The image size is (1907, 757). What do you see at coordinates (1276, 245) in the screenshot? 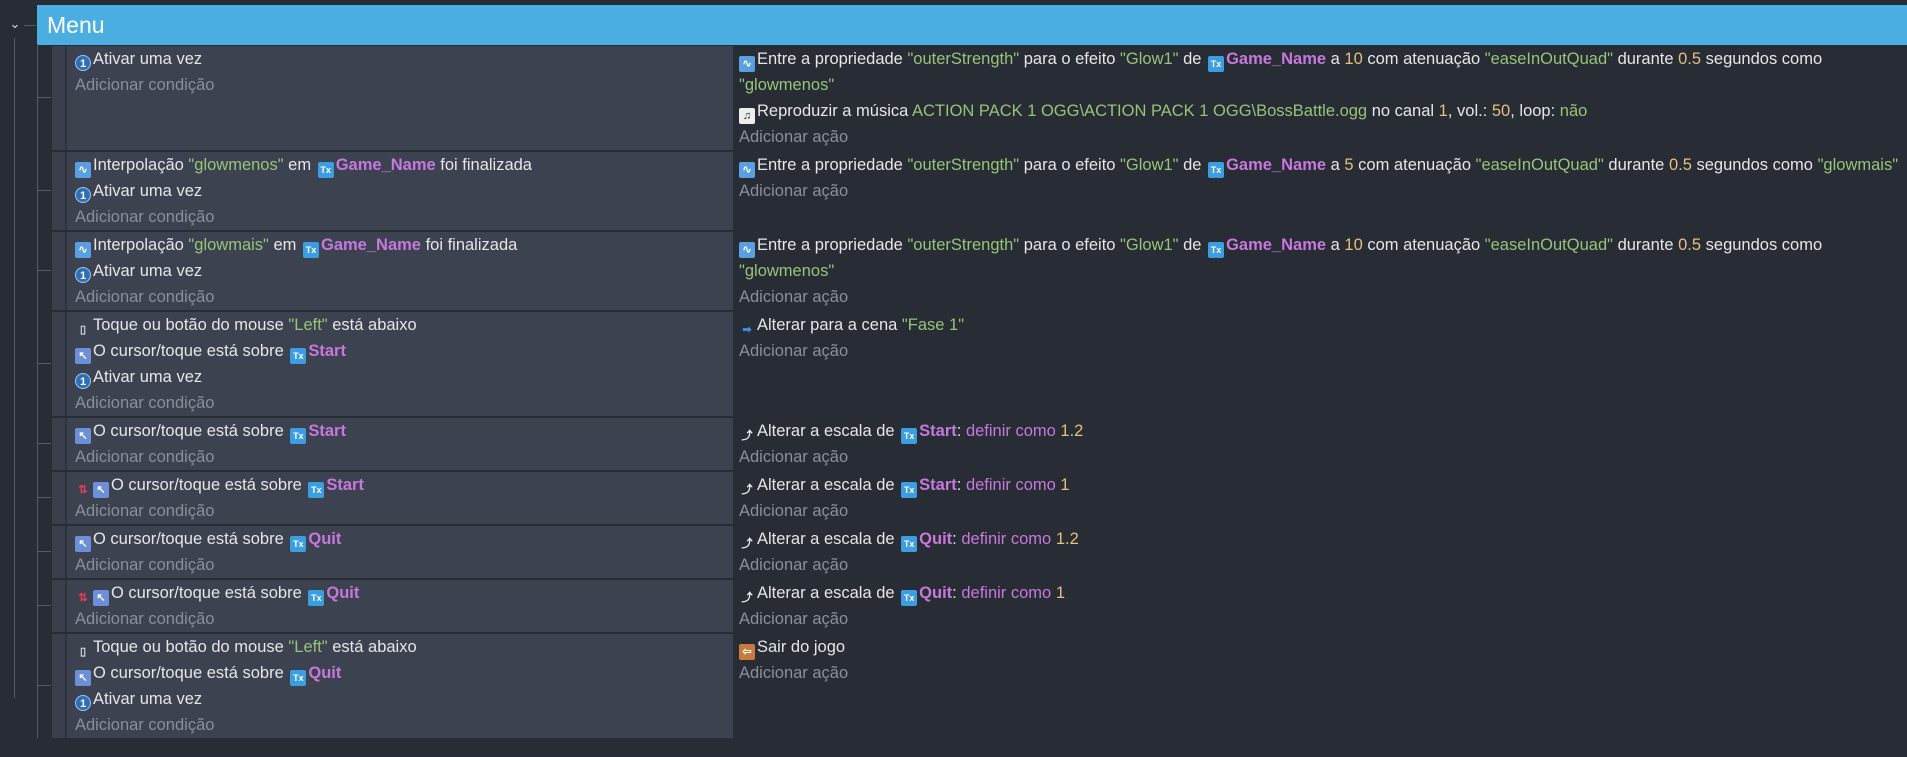
I see `object-name: Game_Name` at bounding box center [1276, 245].